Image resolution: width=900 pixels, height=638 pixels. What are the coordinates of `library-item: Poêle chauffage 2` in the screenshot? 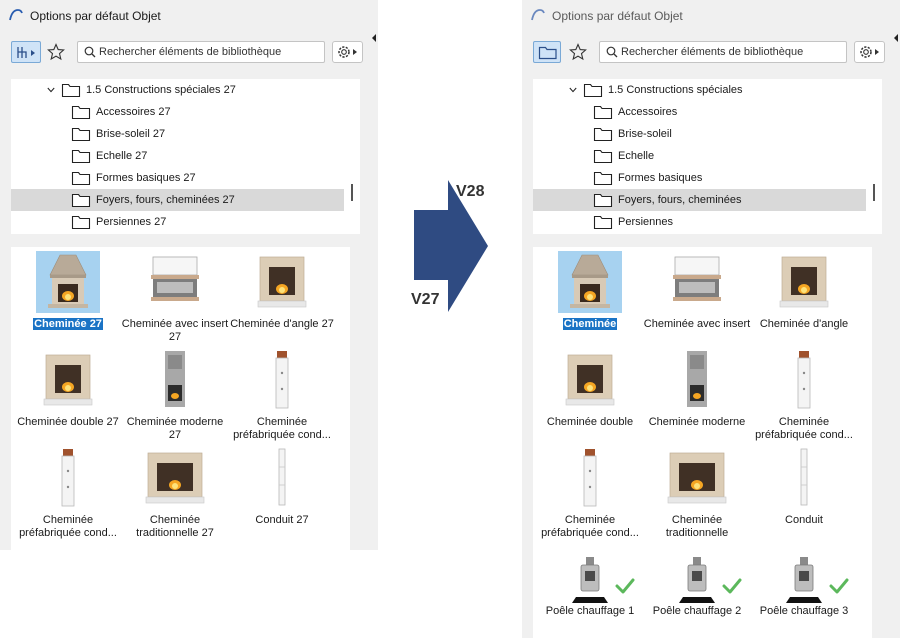 It's located at (697, 591).